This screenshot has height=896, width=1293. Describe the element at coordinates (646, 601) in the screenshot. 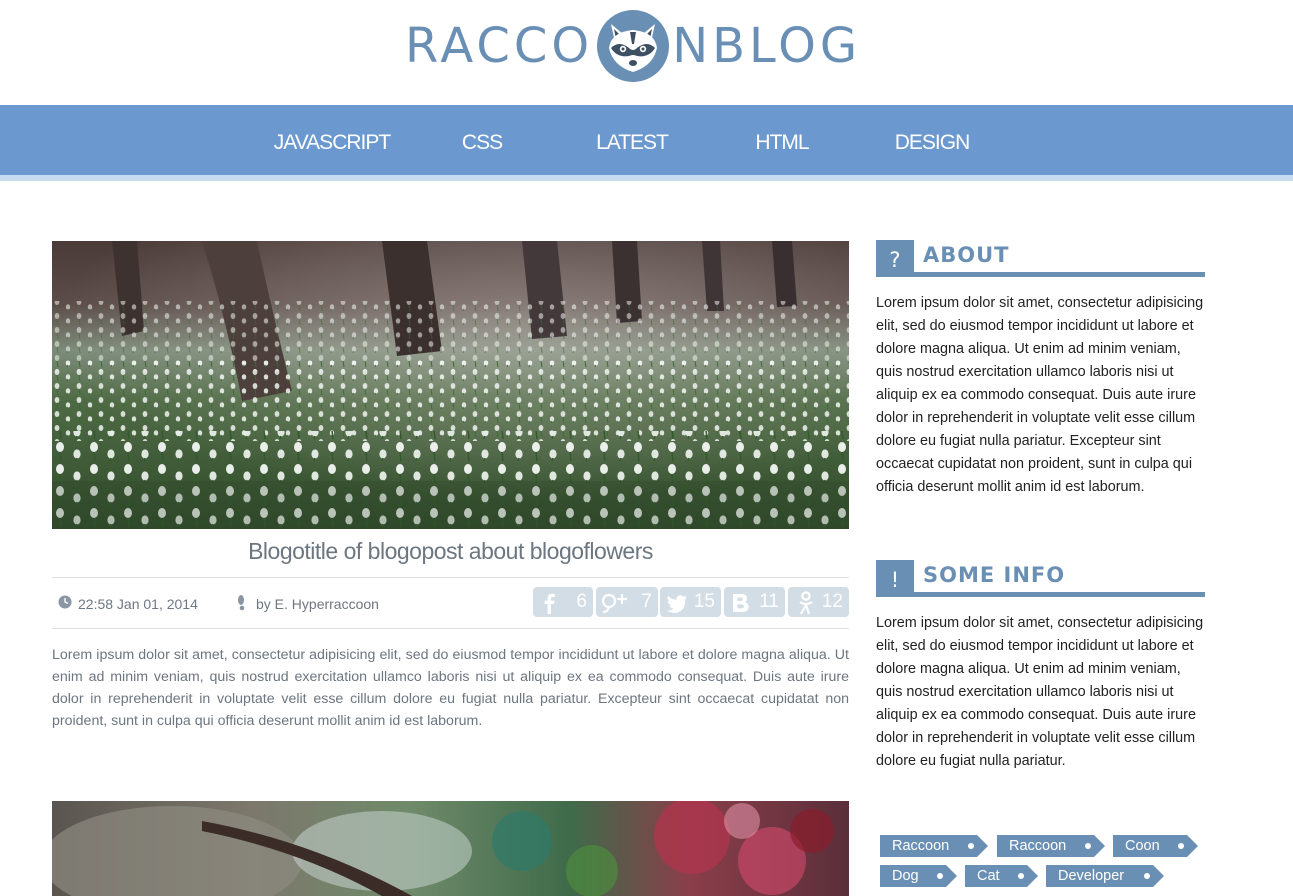

I see `share-count: 7` at that location.